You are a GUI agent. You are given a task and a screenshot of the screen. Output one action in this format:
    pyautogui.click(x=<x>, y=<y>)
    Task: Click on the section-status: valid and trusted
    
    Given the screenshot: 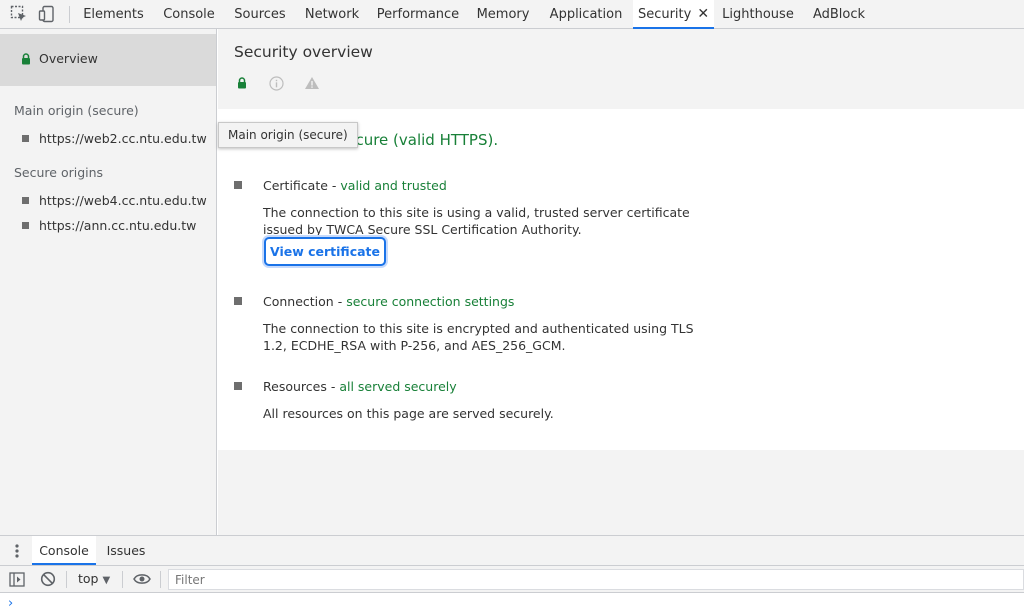 What is the action you would take?
    pyautogui.click(x=393, y=185)
    